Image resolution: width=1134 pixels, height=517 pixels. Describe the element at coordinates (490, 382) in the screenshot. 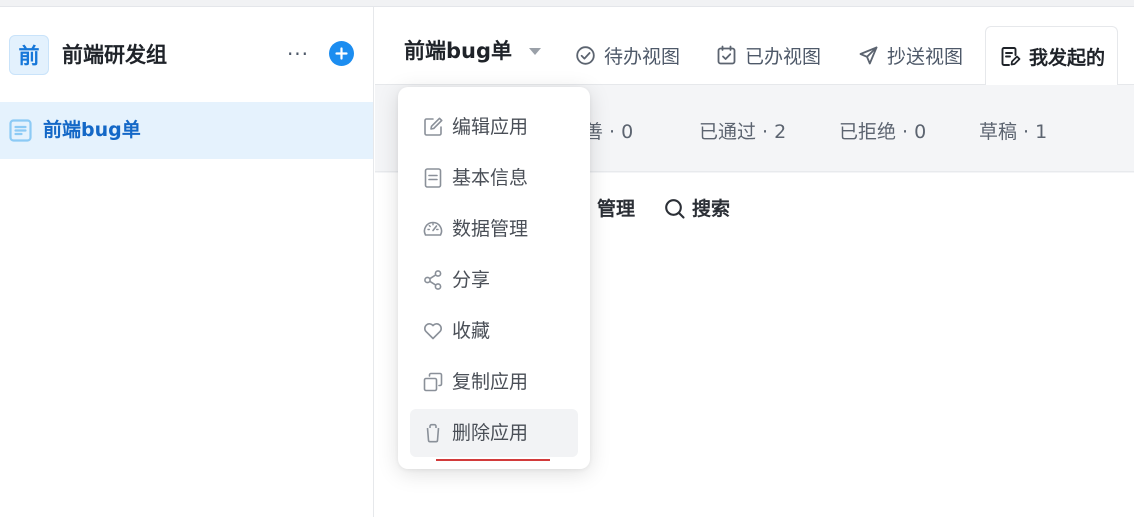

I see `menu-item-label: 复制应用` at that location.